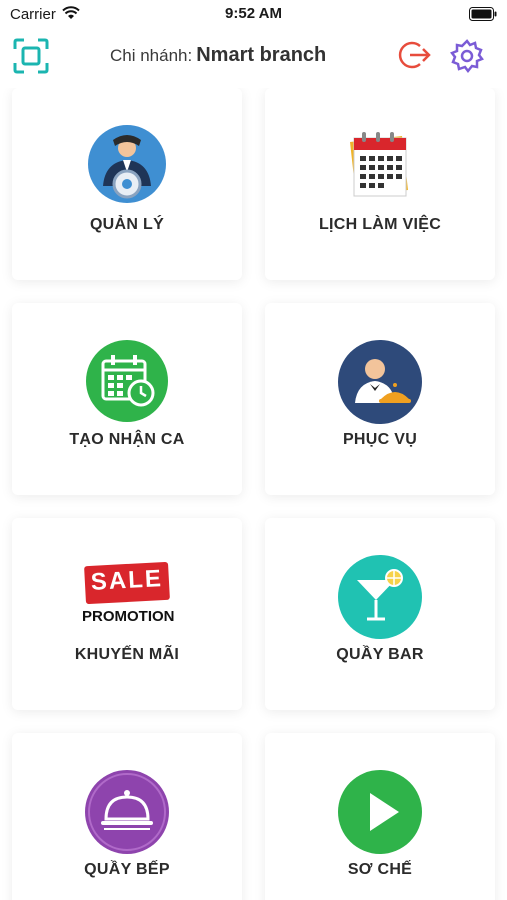 This screenshot has height=900, width=507. Describe the element at coordinates (380, 597) in the screenshot. I see `cocktail-icon` at that location.